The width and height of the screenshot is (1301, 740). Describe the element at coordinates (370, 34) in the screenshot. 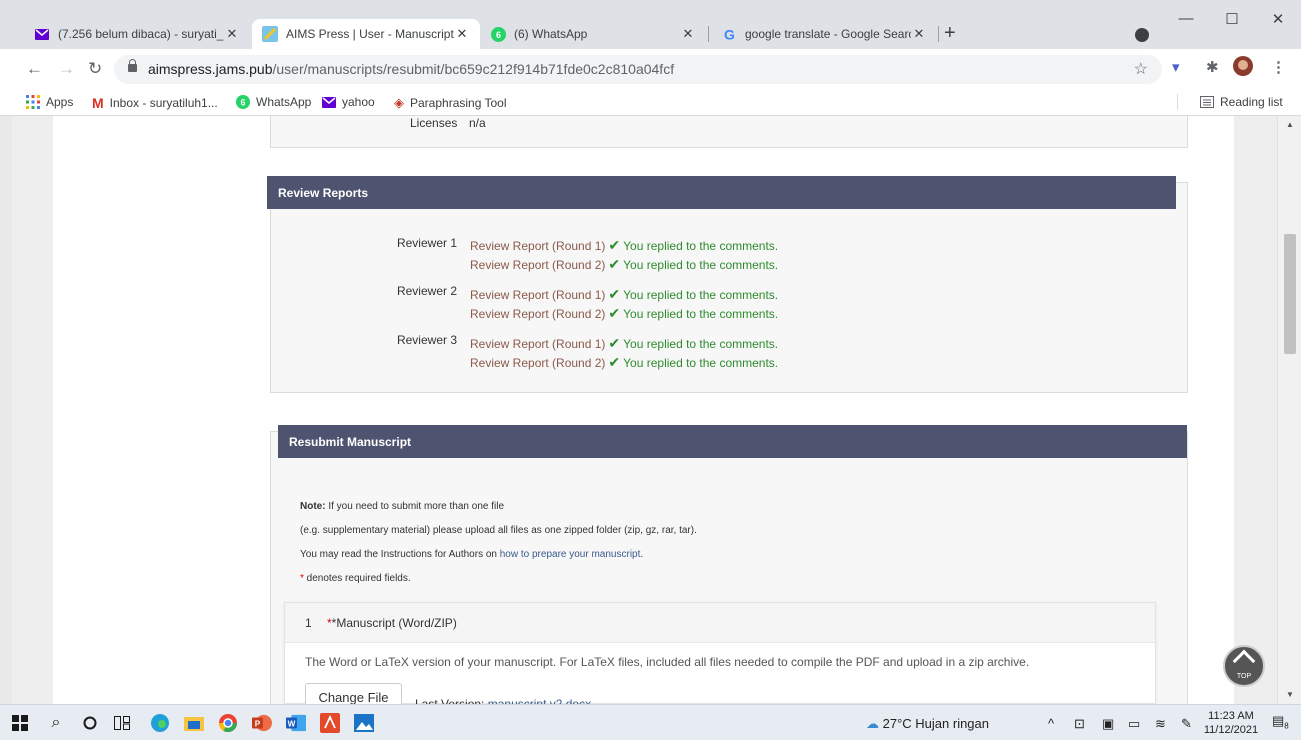

I see `tab-title: AIMS Press | User - Manuscript R` at that location.